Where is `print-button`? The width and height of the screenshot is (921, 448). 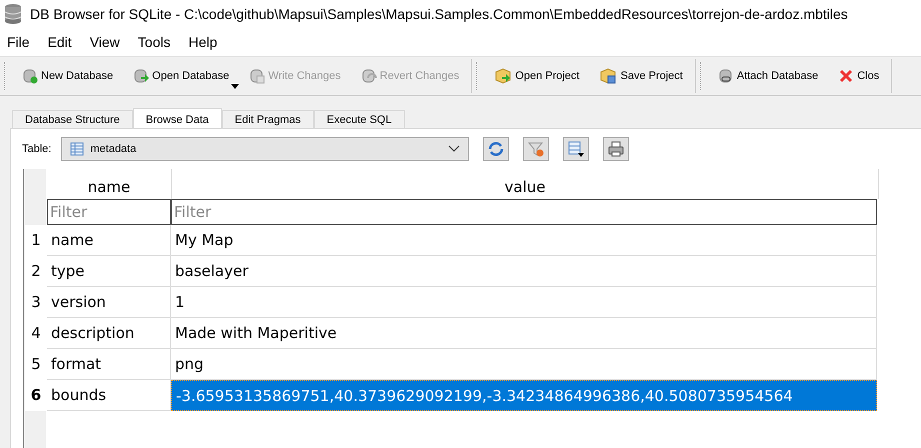 print-button is located at coordinates (616, 149).